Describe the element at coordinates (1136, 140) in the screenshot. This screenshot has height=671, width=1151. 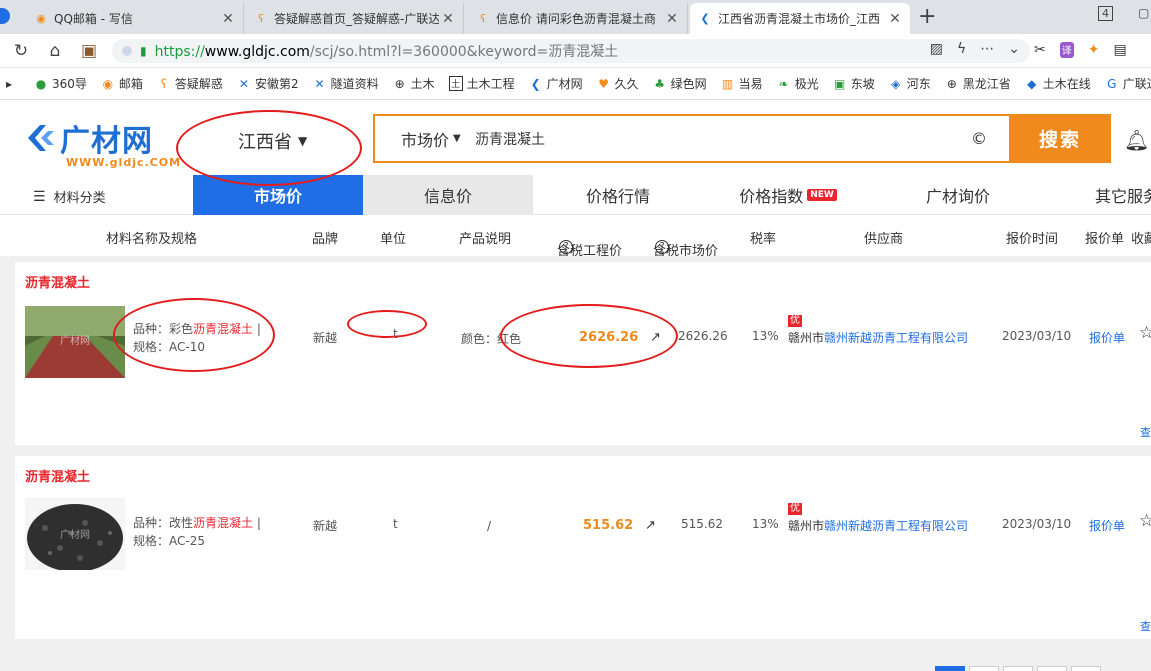
I see `bell-icon: 🔔︎` at that location.